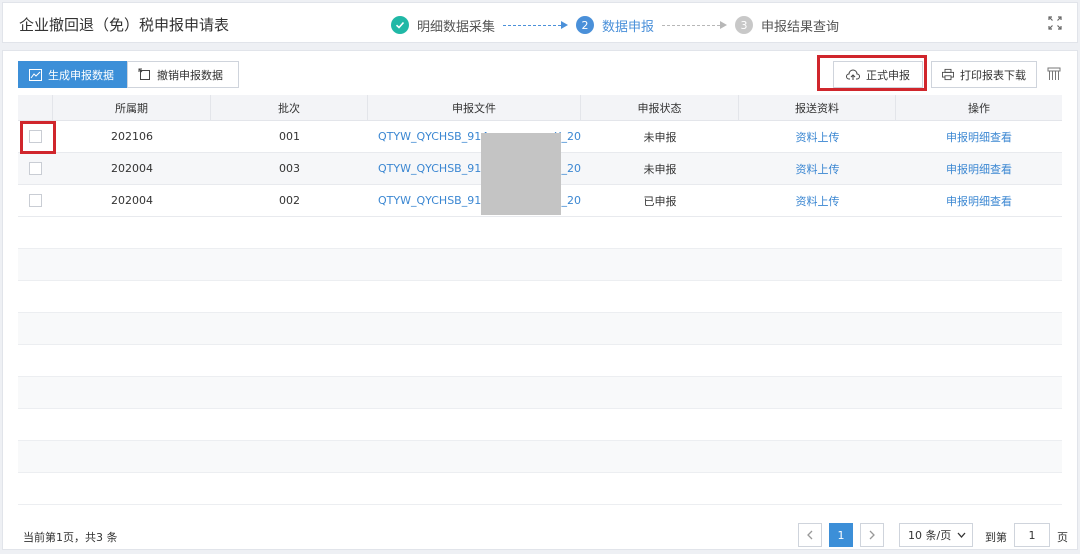  What do you see at coordinates (400, 25) in the screenshot?
I see `check-icon` at bounding box center [400, 25].